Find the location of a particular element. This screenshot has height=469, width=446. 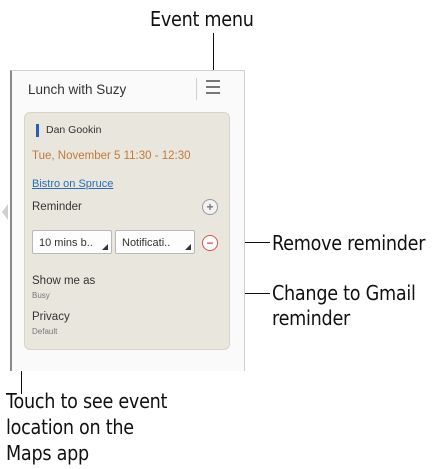

event-datetime: Tue, November 5 11:30 - 12:30 is located at coordinates (111, 156).